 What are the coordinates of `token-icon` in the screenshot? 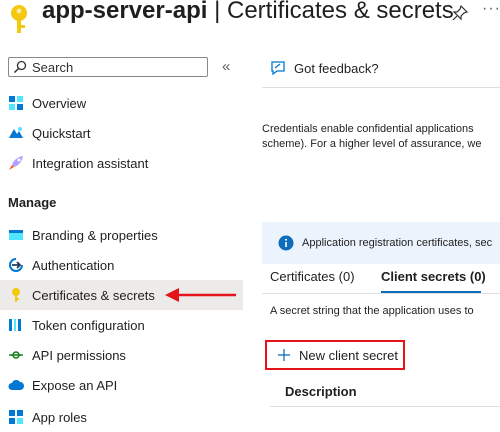 It's located at (15, 325).